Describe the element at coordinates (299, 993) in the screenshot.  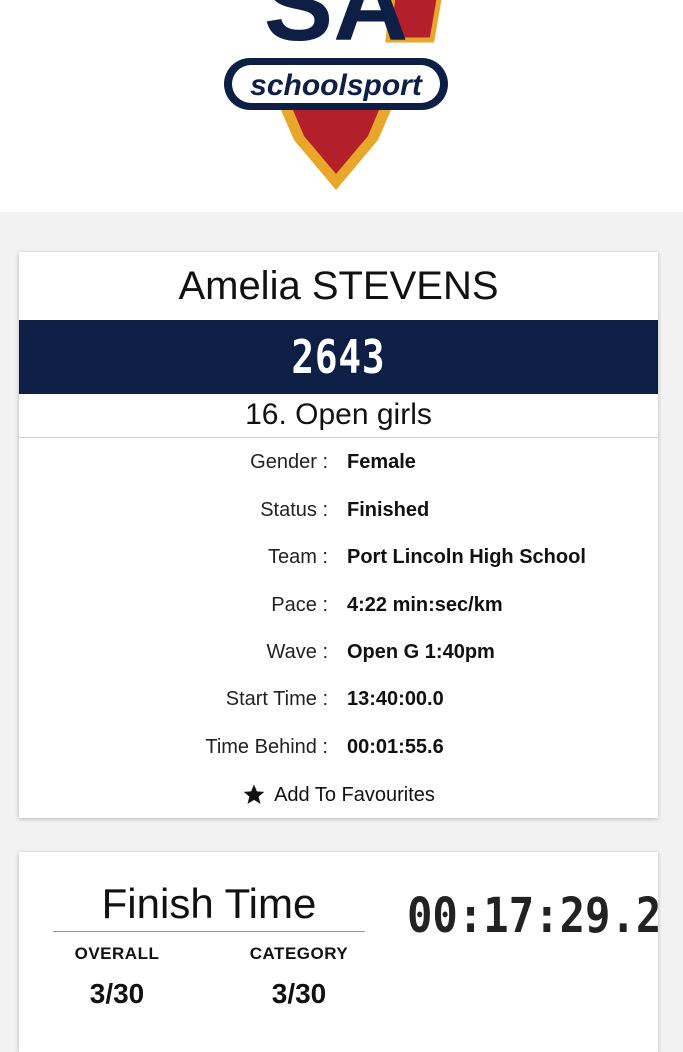
I see `category-rank-value: 3/30` at that location.